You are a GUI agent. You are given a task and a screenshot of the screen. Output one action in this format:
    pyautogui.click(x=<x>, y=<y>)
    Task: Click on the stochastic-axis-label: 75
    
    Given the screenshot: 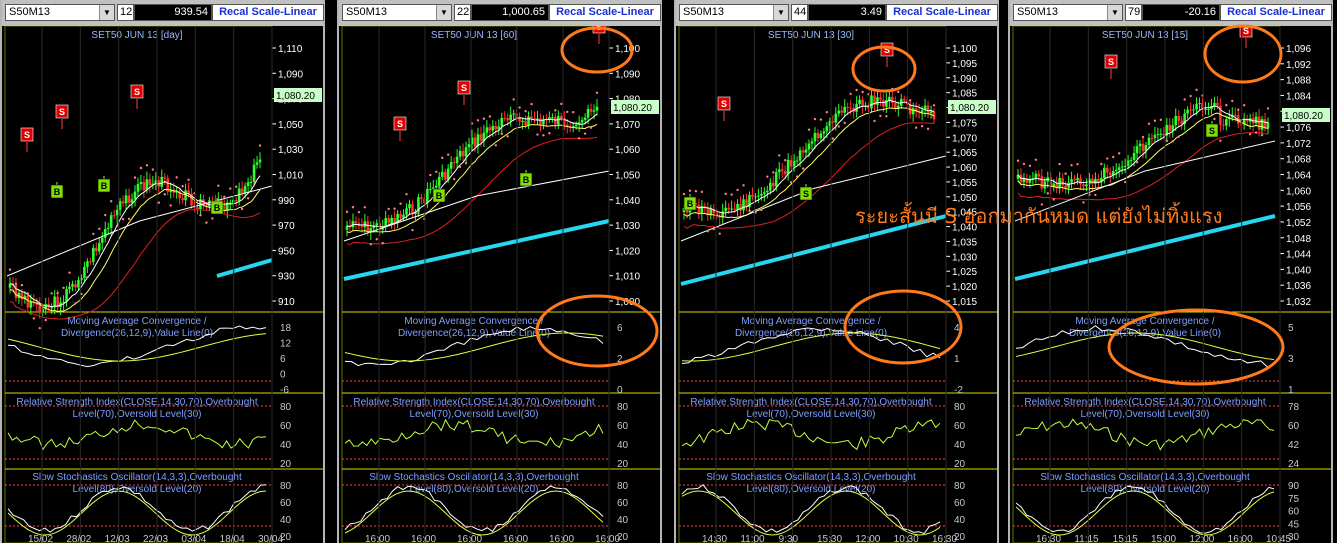 What is the action you would take?
    pyautogui.click(x=1294, y=499)
    